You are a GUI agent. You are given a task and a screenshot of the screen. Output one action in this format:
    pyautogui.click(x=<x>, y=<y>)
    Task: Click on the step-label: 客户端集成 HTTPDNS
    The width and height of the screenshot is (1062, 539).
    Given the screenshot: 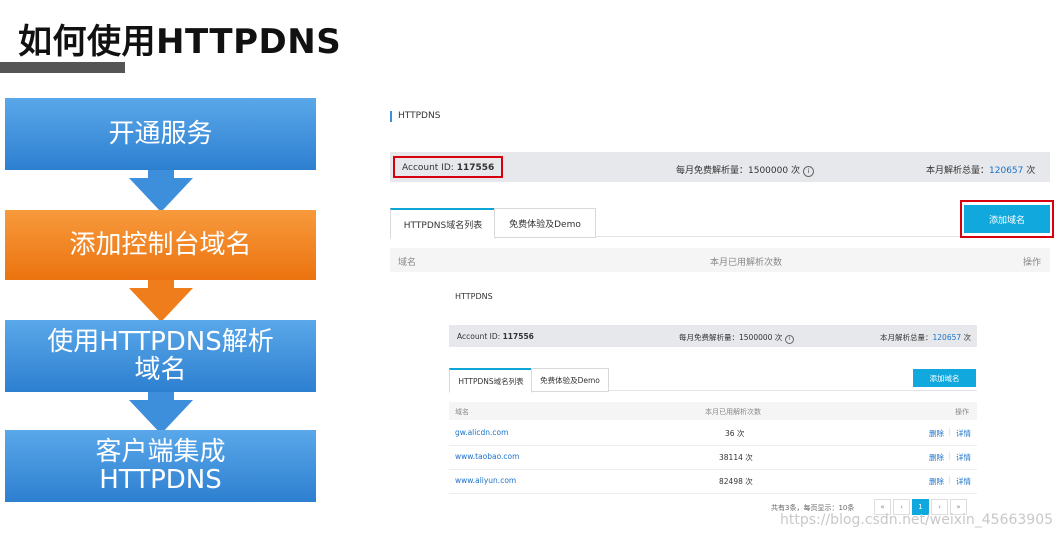 What is the action you would take?
    pyautogui.click(x=160, y=466)
    